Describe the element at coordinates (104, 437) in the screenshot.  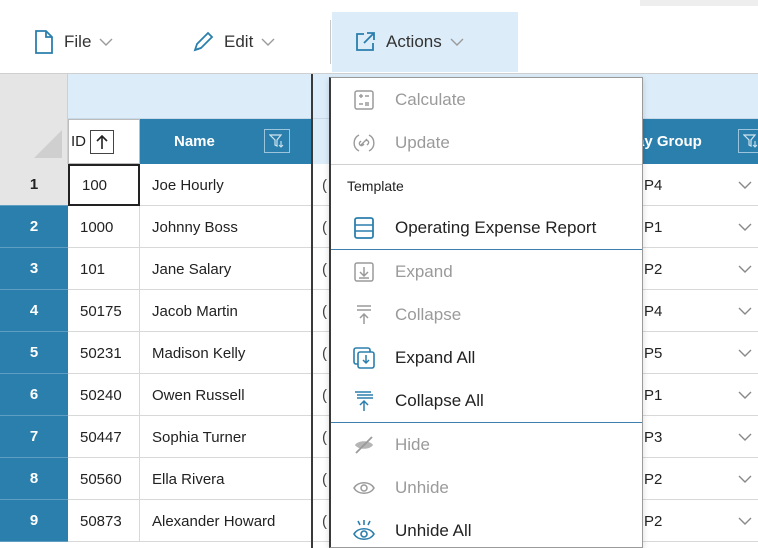
I see `cell-id: 50447` at that location.